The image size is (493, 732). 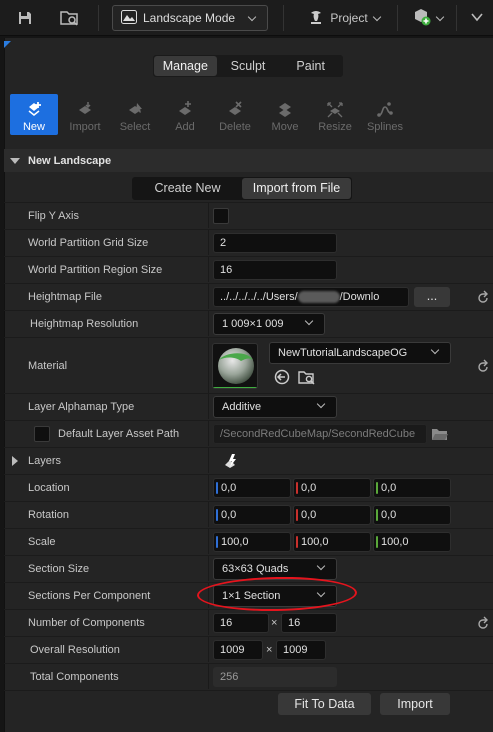 What do you see at coordinates (185, 127) in the screenshot?
I see `tool-add-label: Add` at bounding box center [185, 127].